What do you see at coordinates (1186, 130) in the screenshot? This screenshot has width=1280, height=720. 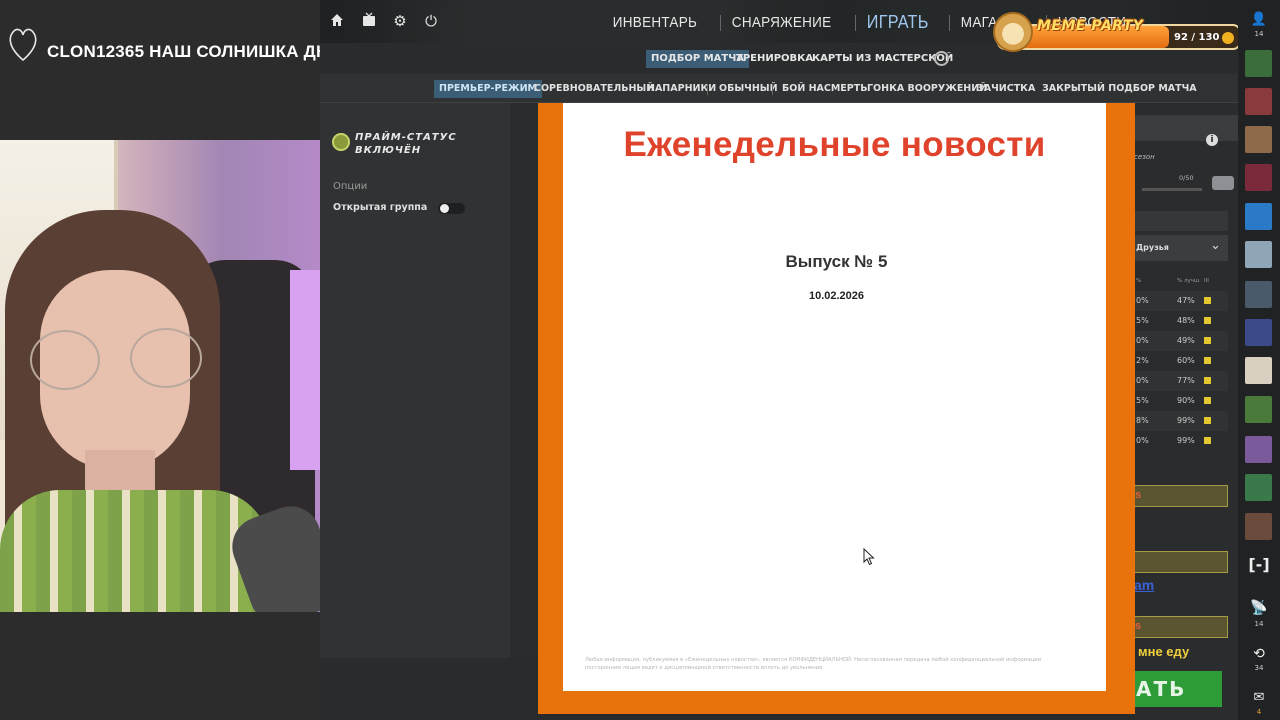 I see `rank-header: i` at bounding box center [1186, 130].